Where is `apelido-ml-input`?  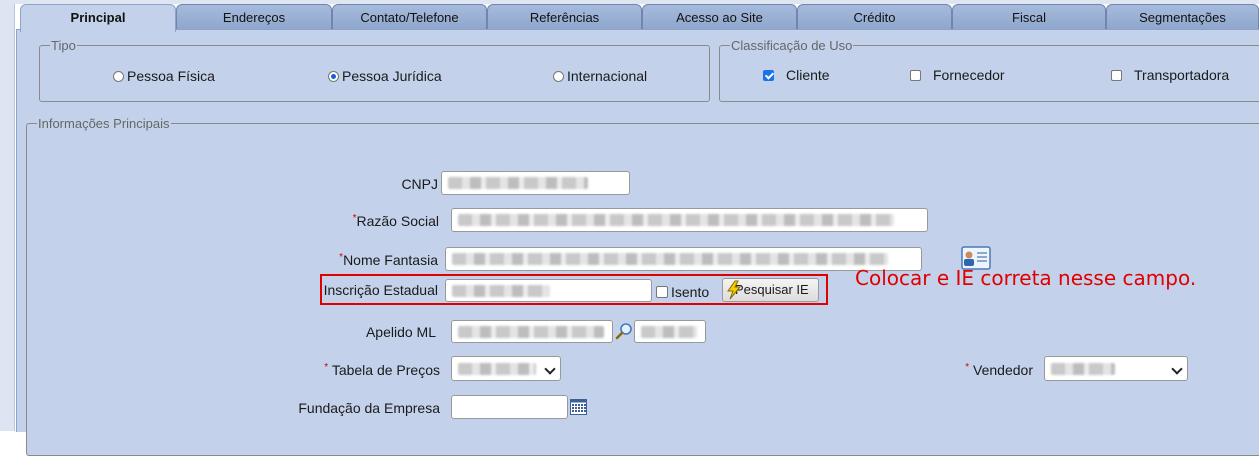 apelido-ml-input is located at coordinates (532, 331).